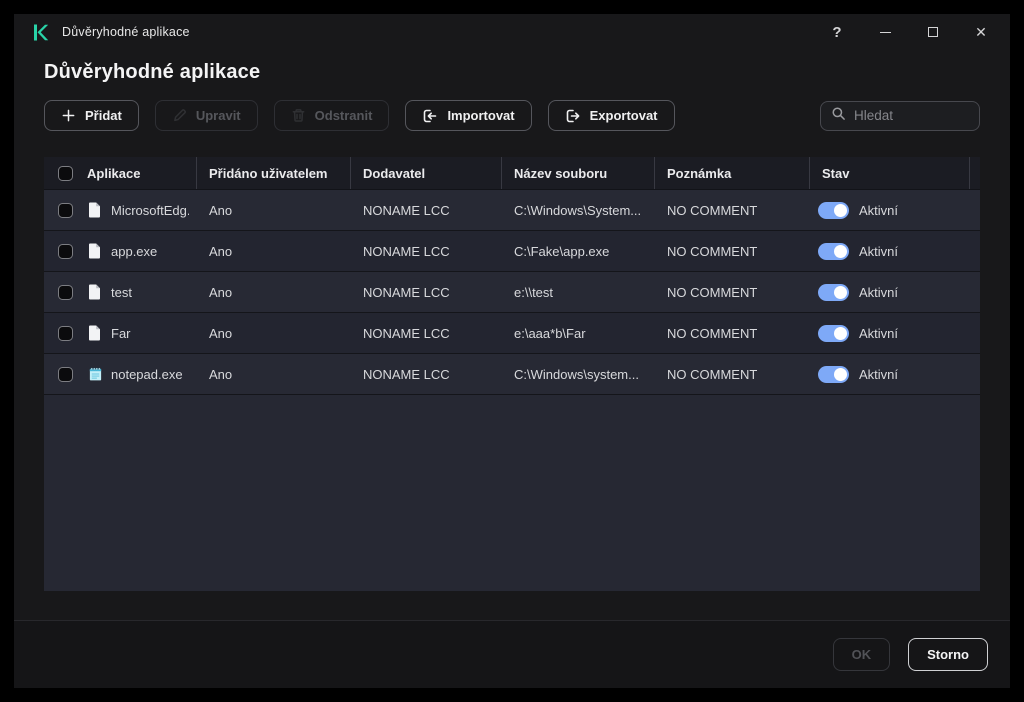  What do you see at coordinates (65, 173) in the screenshot?
I see `select-all-checkbox` at bounding box center [65, 173].